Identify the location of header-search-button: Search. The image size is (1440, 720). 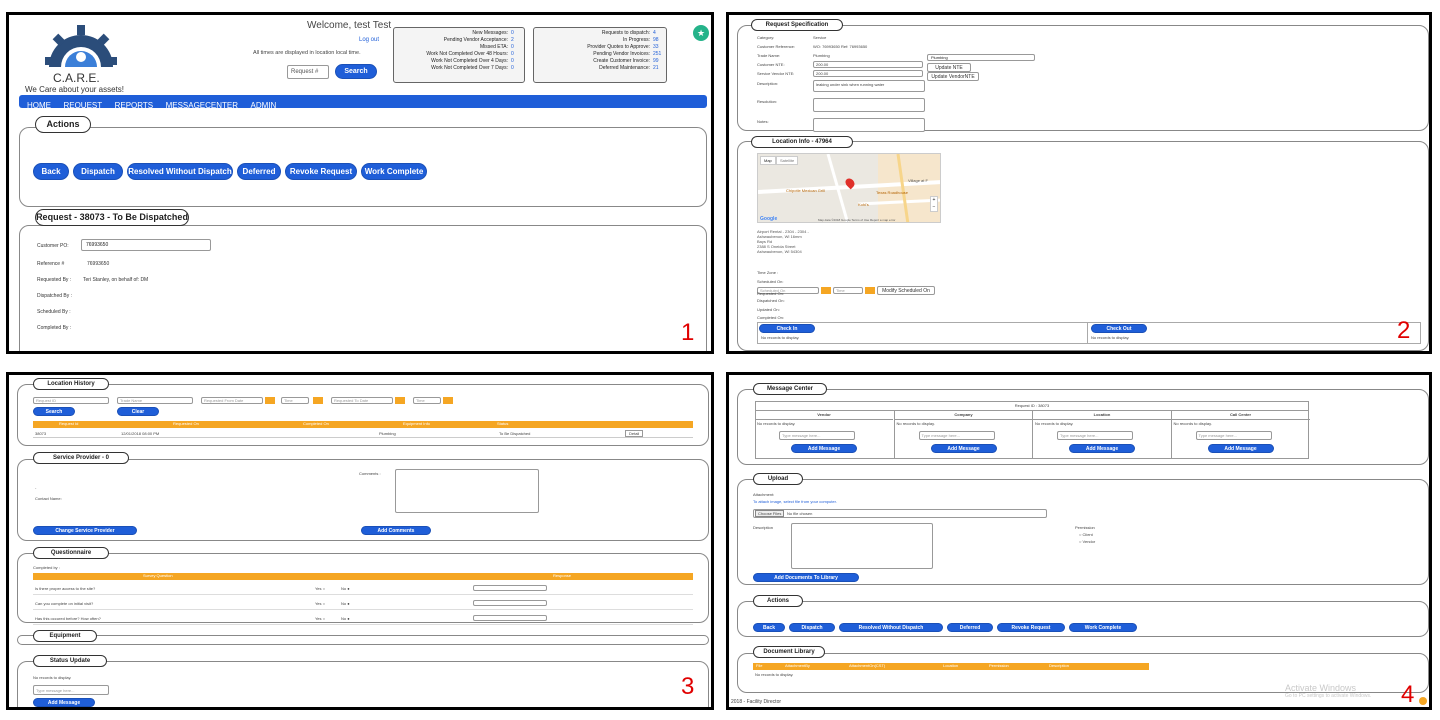
(356, 71).